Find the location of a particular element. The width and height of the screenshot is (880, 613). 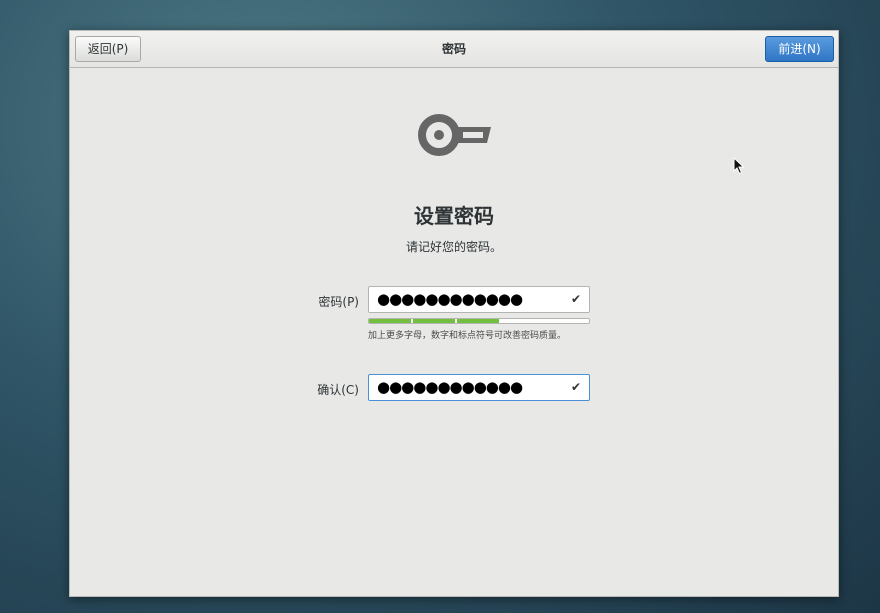

password-strength-fill is located at coordinates (435, 321).